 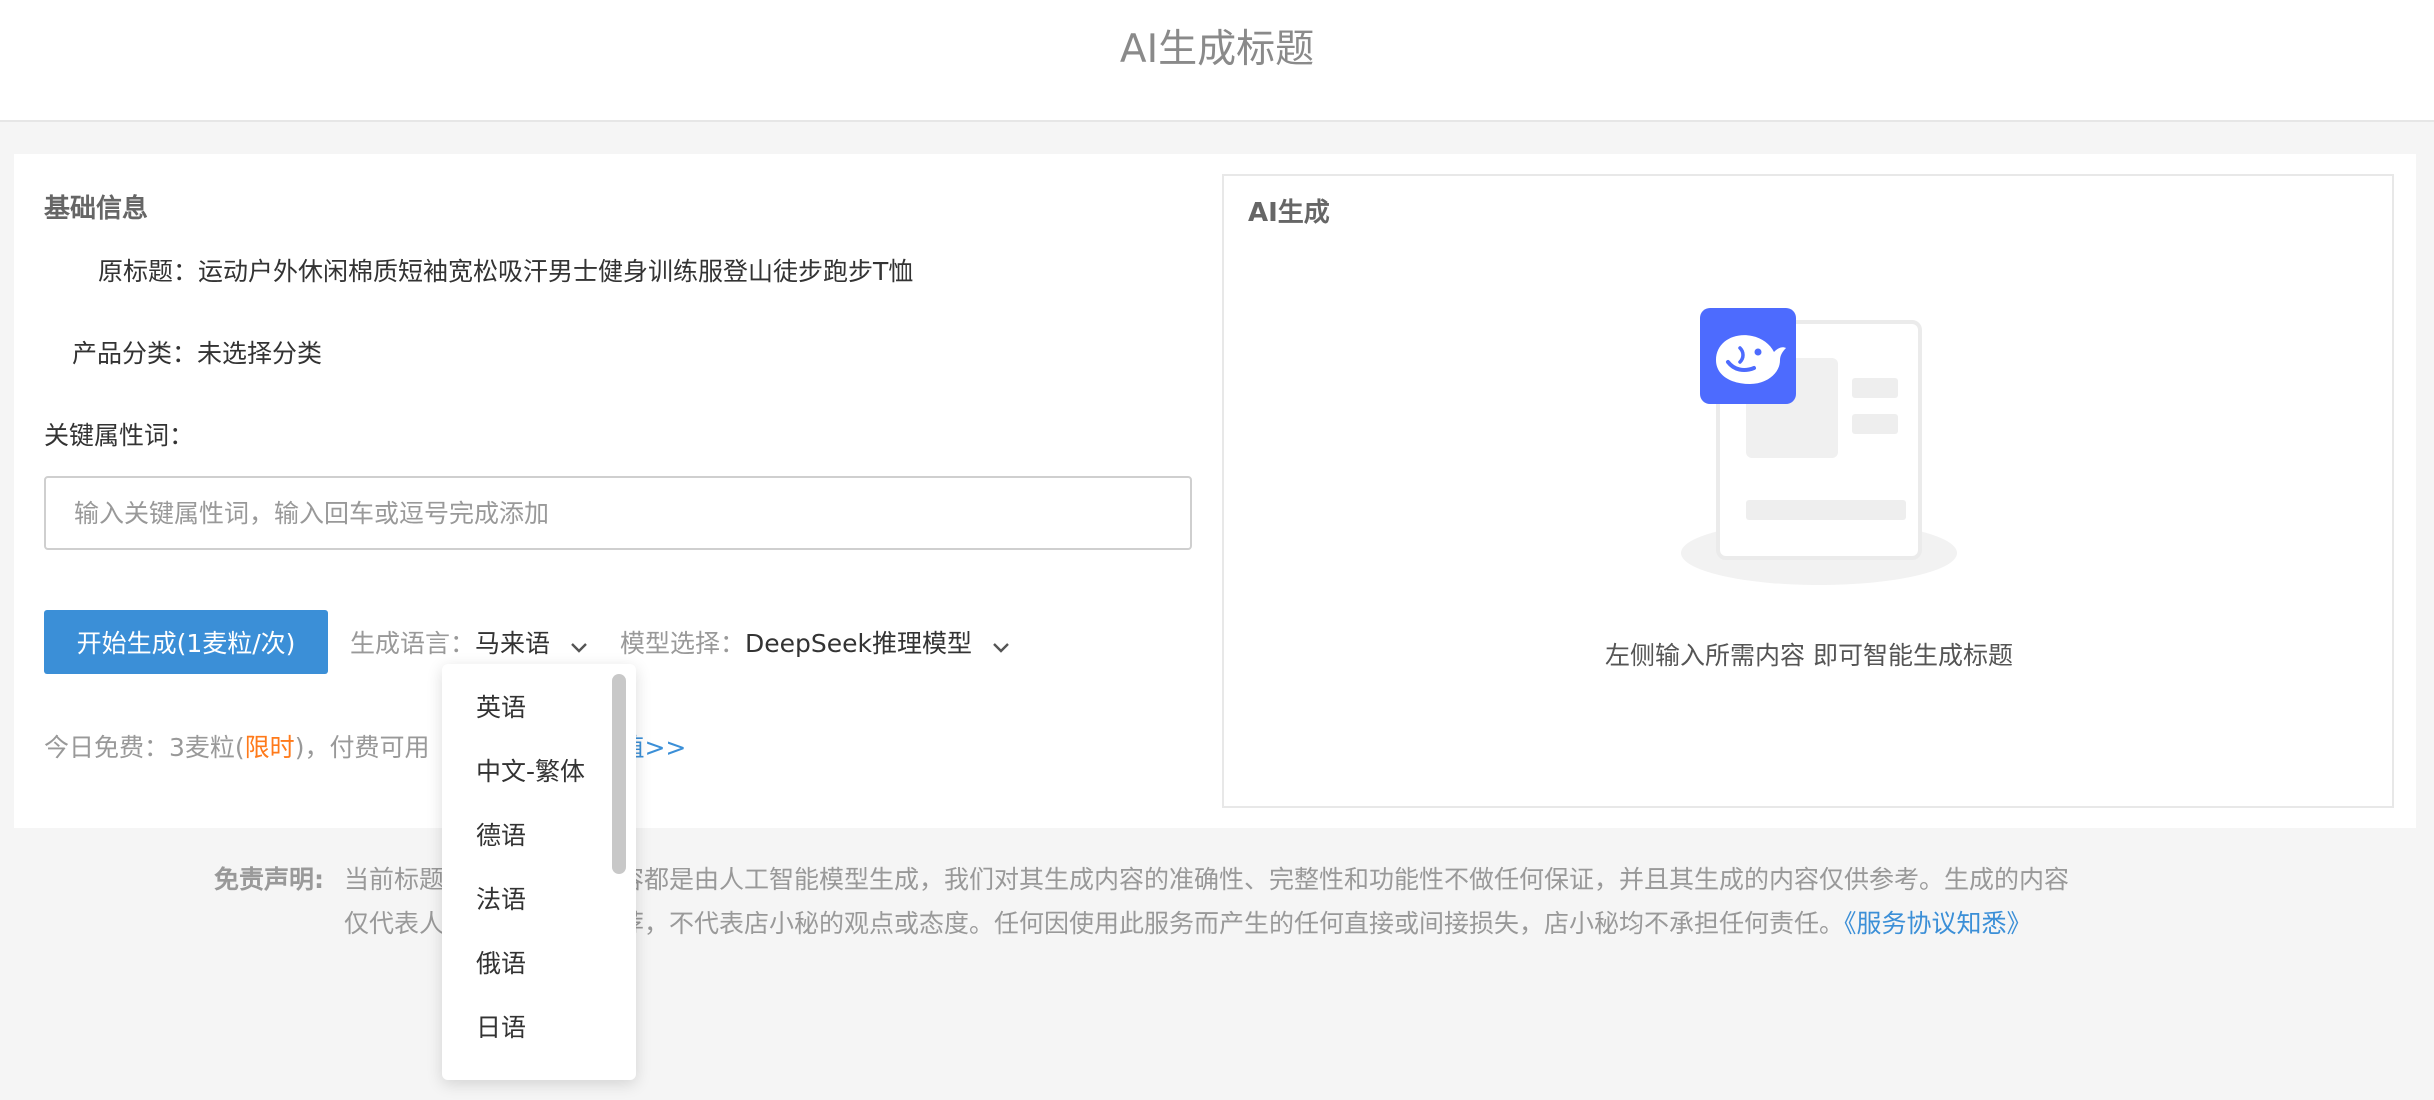 I want to click on dropdown-option-french: 法语, so click(x=501, y=898).